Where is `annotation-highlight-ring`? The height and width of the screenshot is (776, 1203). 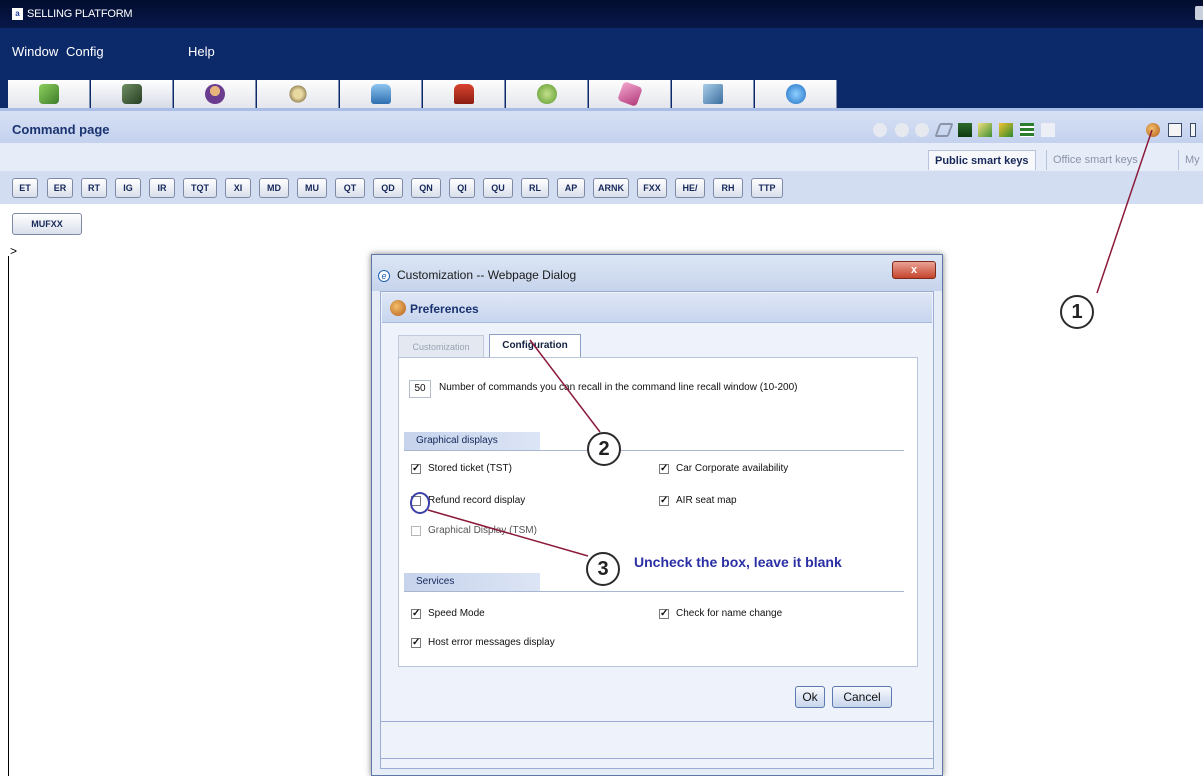 annotation-highlight-ring is located at coordinates (420, 503).